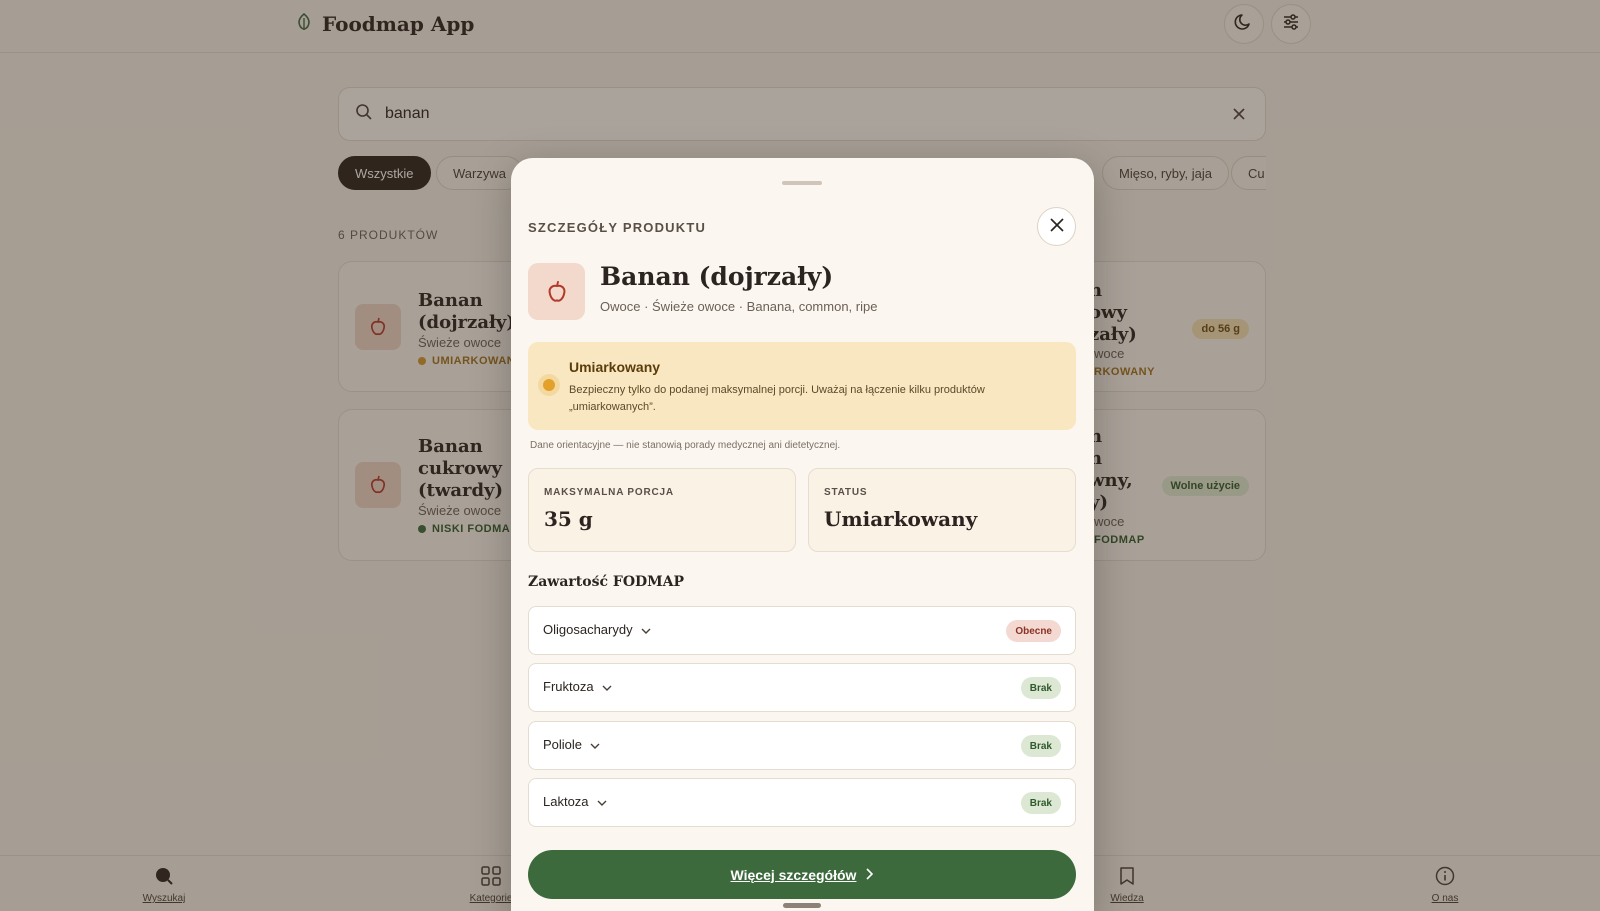 This screenshot has width=1600, height=911. Describe the element at coordinates (717, 276) in the screenshot. I see `product-name: Banan (dojrzały)` at that location.